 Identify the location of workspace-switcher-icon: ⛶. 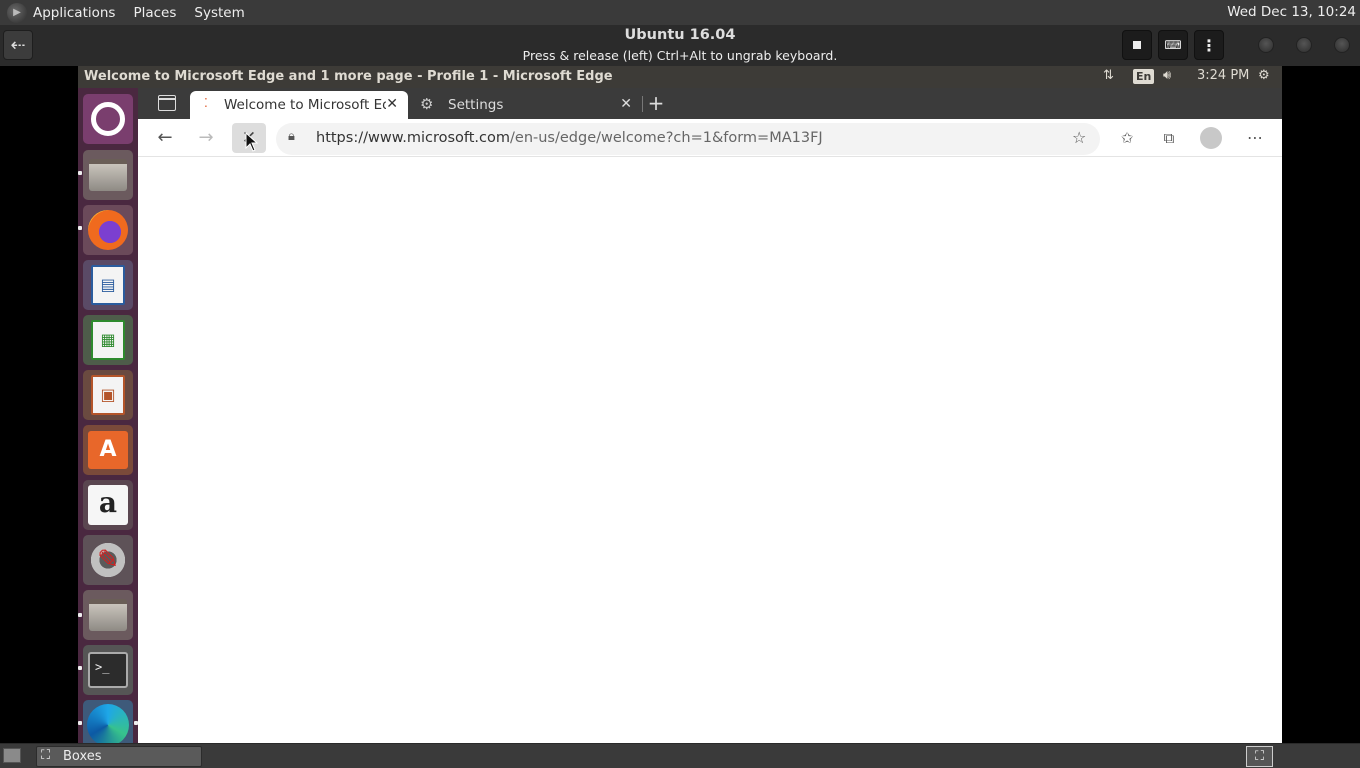
(1259, 756).